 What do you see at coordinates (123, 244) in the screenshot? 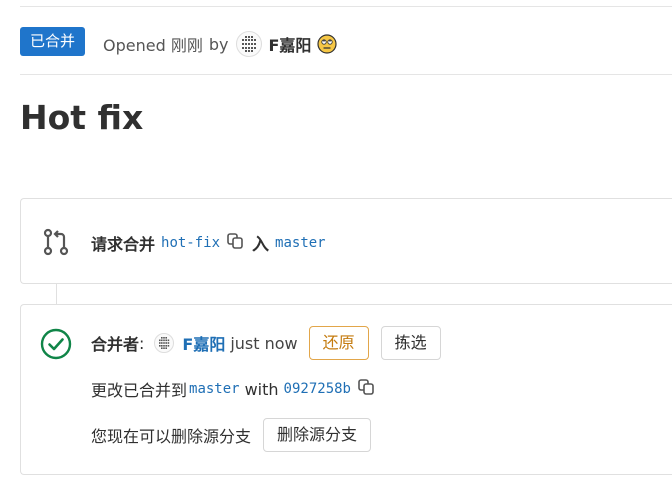
I see `merge-request-label: 请求合并` at bounding box center [123, 244].